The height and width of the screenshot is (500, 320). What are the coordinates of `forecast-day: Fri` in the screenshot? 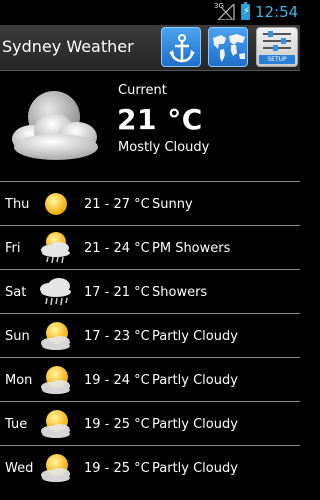 It's located at (13, 248).